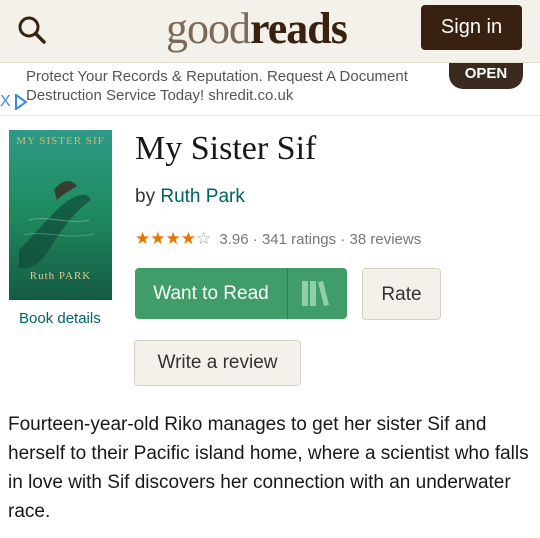  What do you see at coordinates (217, 363) in the screenshot?
I see `write-review-button: Write a review` at bounding box center [217, 363].